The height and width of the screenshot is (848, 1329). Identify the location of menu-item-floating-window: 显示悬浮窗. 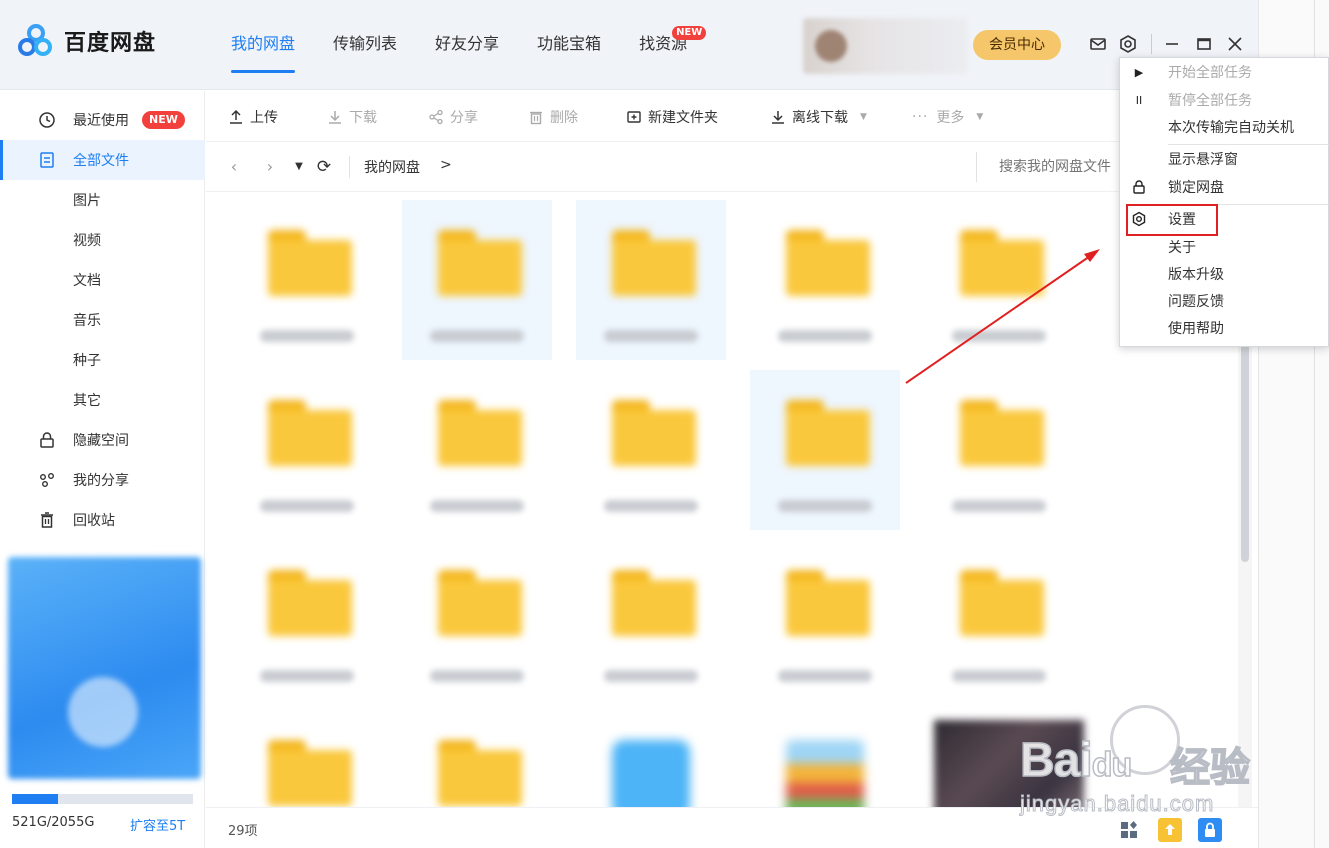
(1224, 160).